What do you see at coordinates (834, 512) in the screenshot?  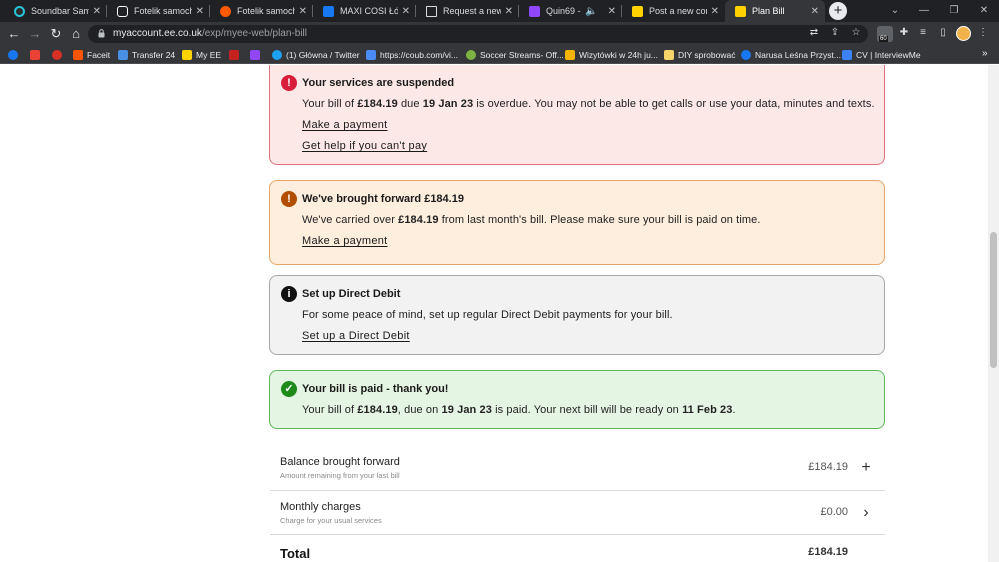 I see `row-value: £0.00` at bounding box center [834, 512].